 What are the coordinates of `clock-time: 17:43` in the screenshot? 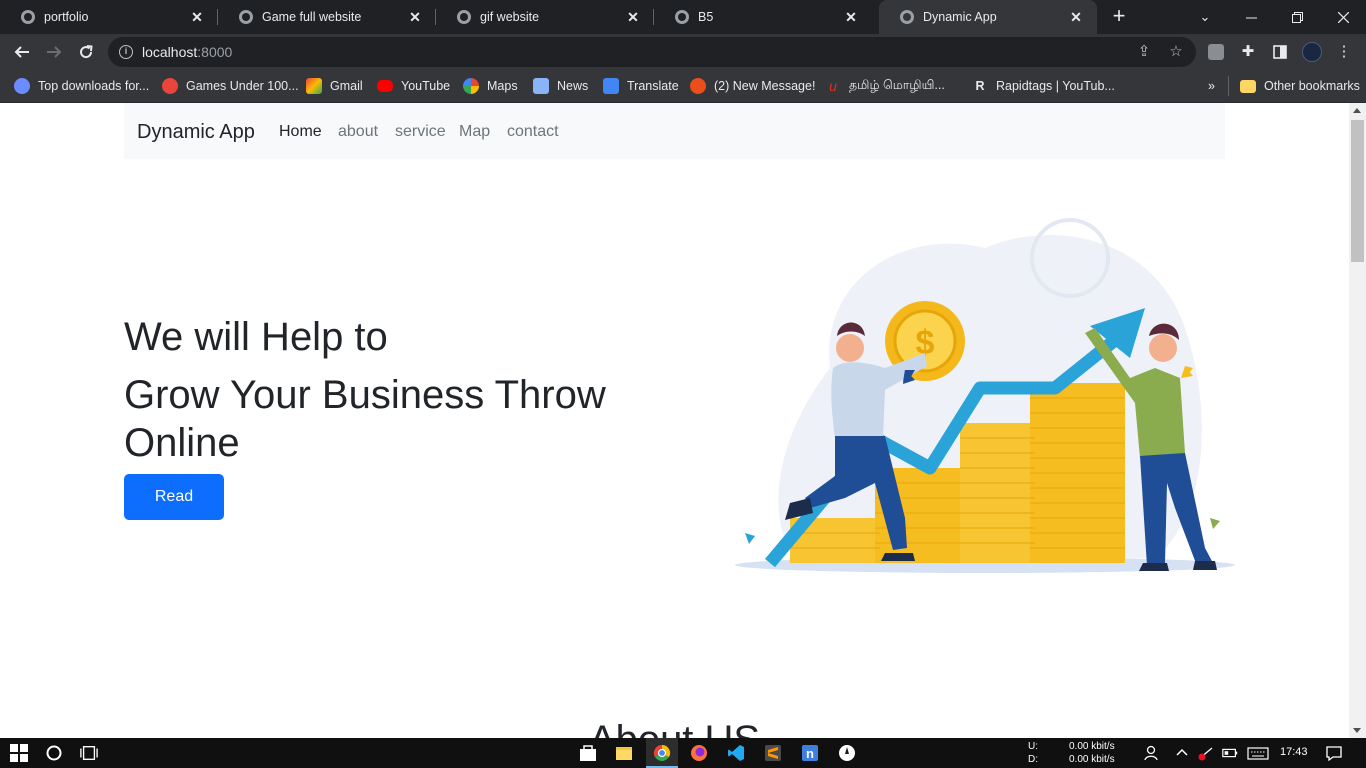 It's located at (1294, 752).